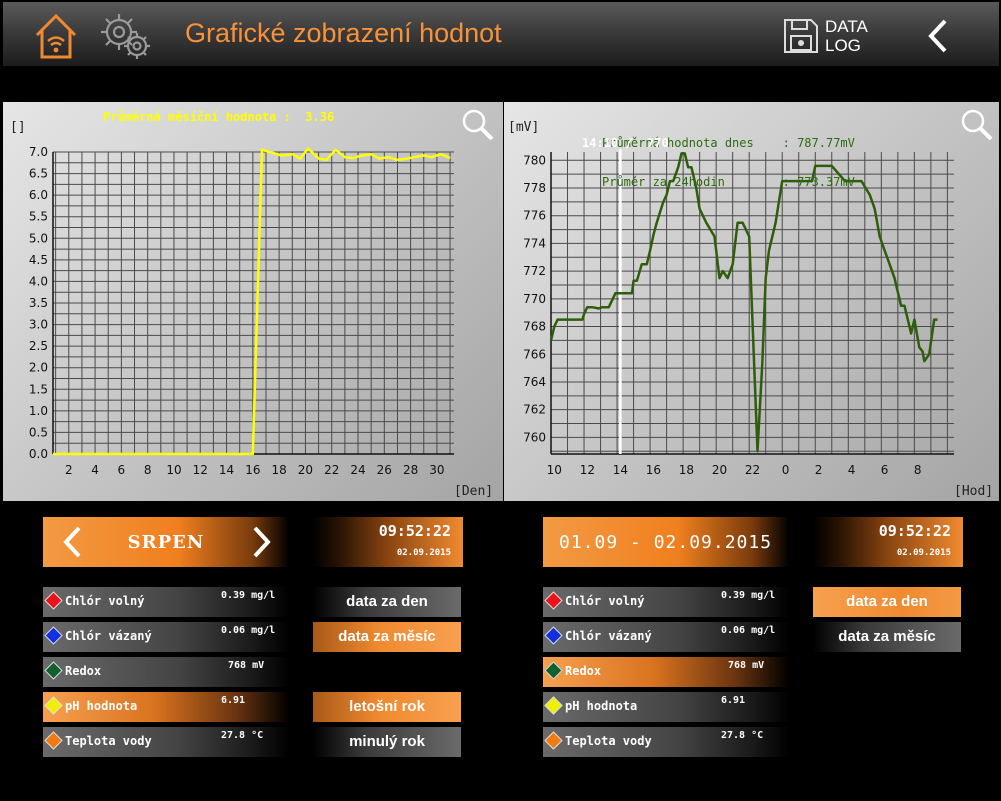 The width and height of the screenshot is (1001, 801). What do you see at coordinates (819, 470) in the screenshot?
I see `right-x-tick-label: 2` at bounding box center [819, 470].